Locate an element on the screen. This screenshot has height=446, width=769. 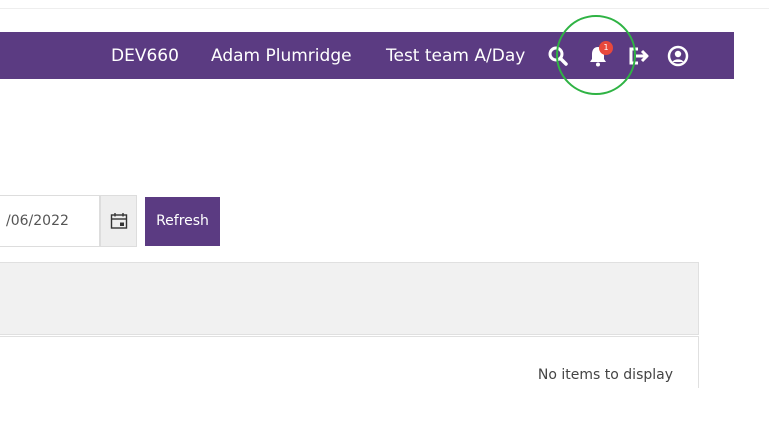
grid-header is located at coordinates (349, 298).